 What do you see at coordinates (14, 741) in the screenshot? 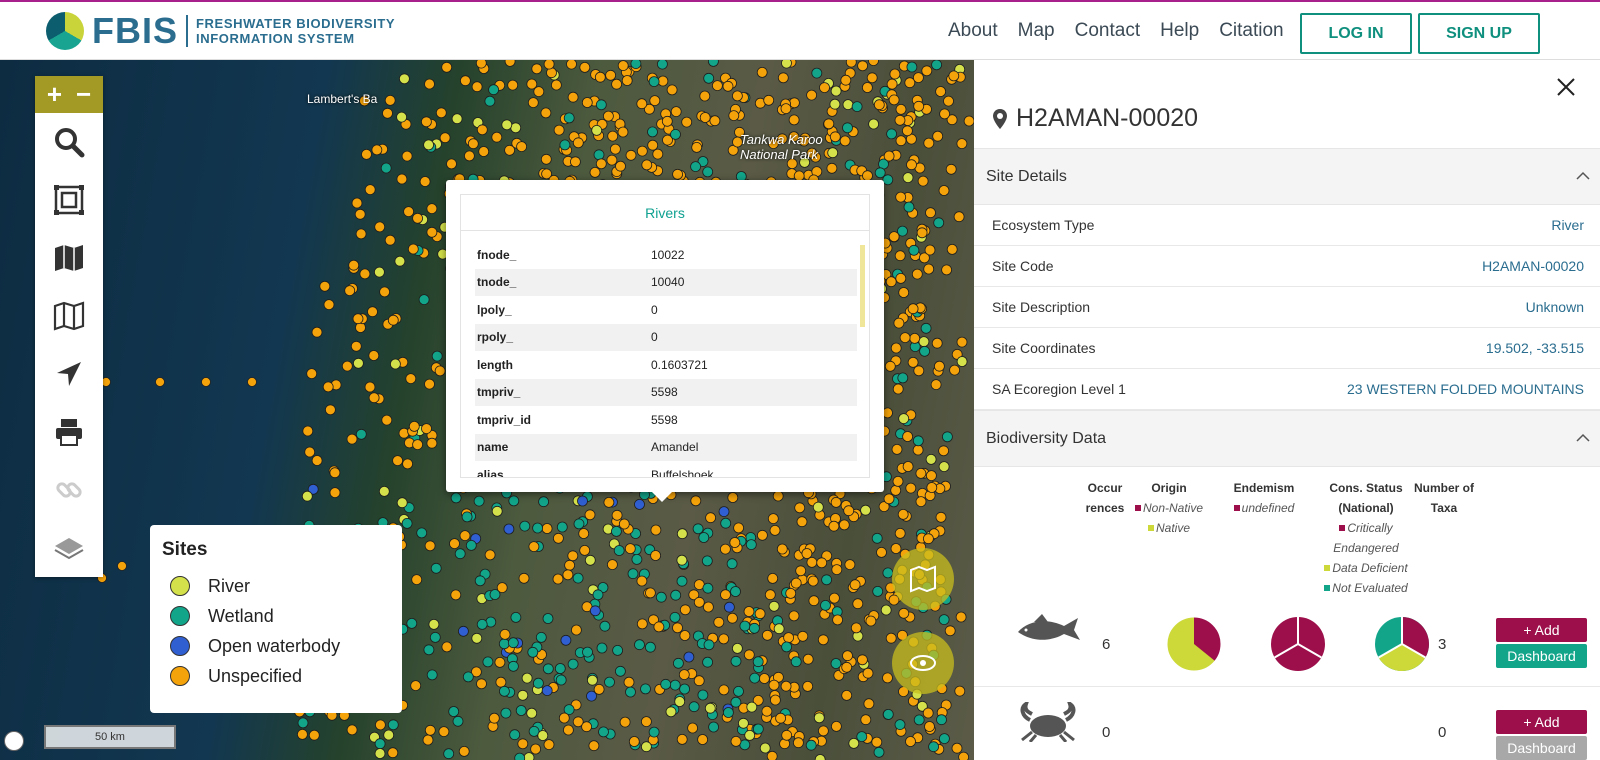
I see `attribution-icon` at bounding box center [14, 741].